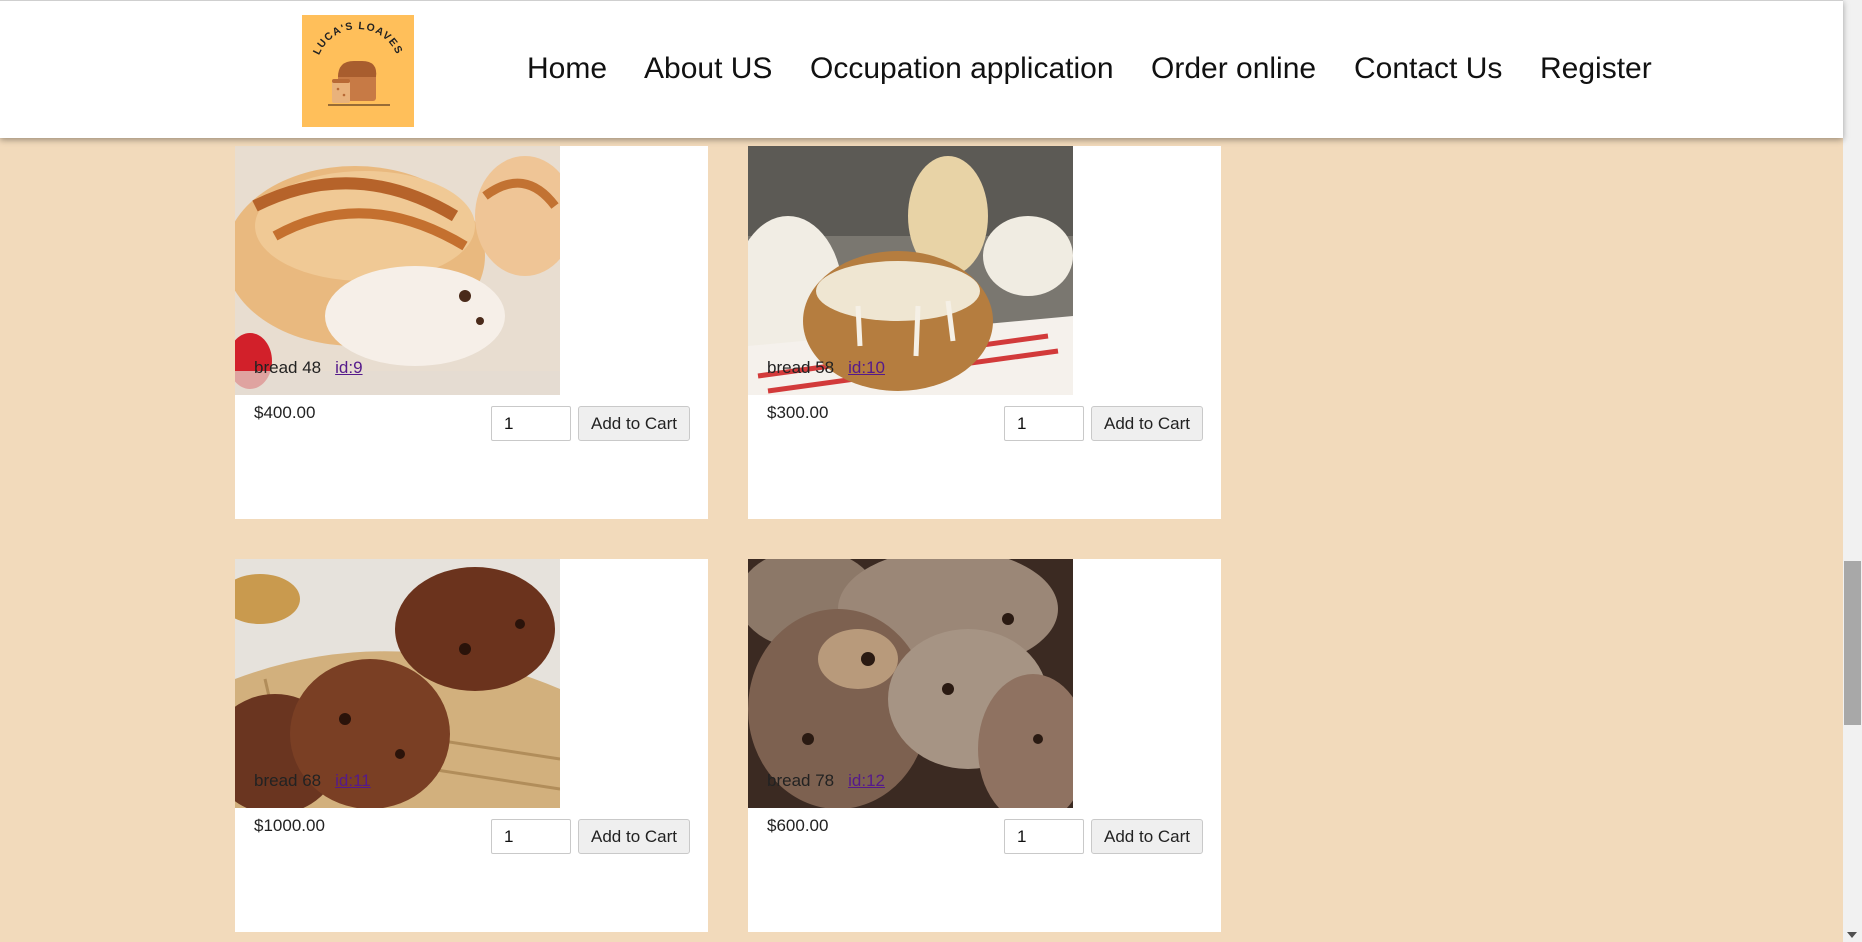 This screenshot has height=942, width=1862. What do you see at coordinates (866, 368) in the screenshot?
I see `product-id-link: id:10` at bounding box center [866, 368].